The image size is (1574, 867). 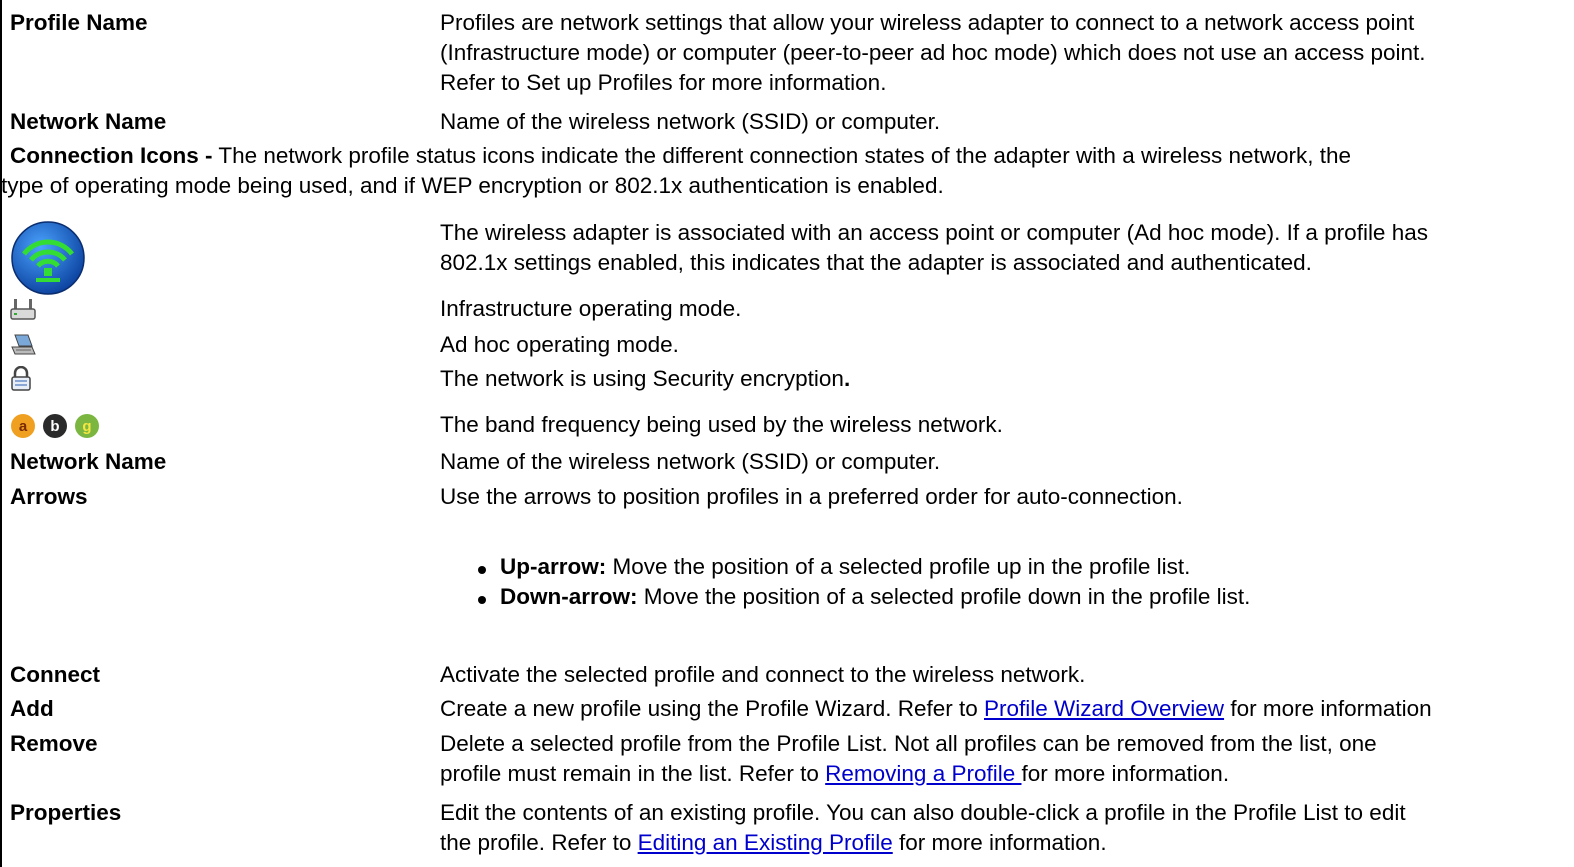 I want to click on band-icons: a b g, so click(x=58, y=430).